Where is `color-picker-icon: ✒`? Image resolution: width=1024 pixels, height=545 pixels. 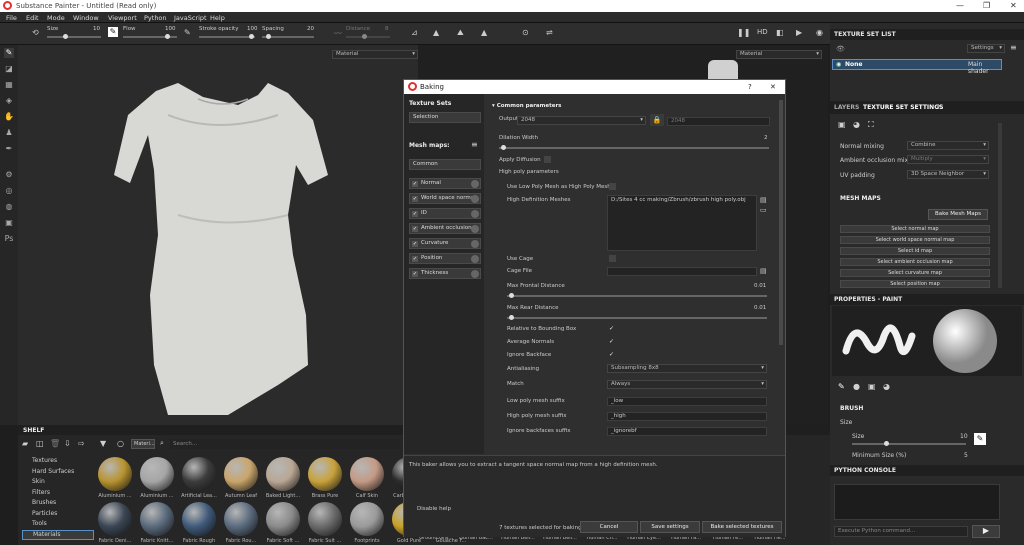
color-picker-icon: ✒ is located at coordinates (9, 149).